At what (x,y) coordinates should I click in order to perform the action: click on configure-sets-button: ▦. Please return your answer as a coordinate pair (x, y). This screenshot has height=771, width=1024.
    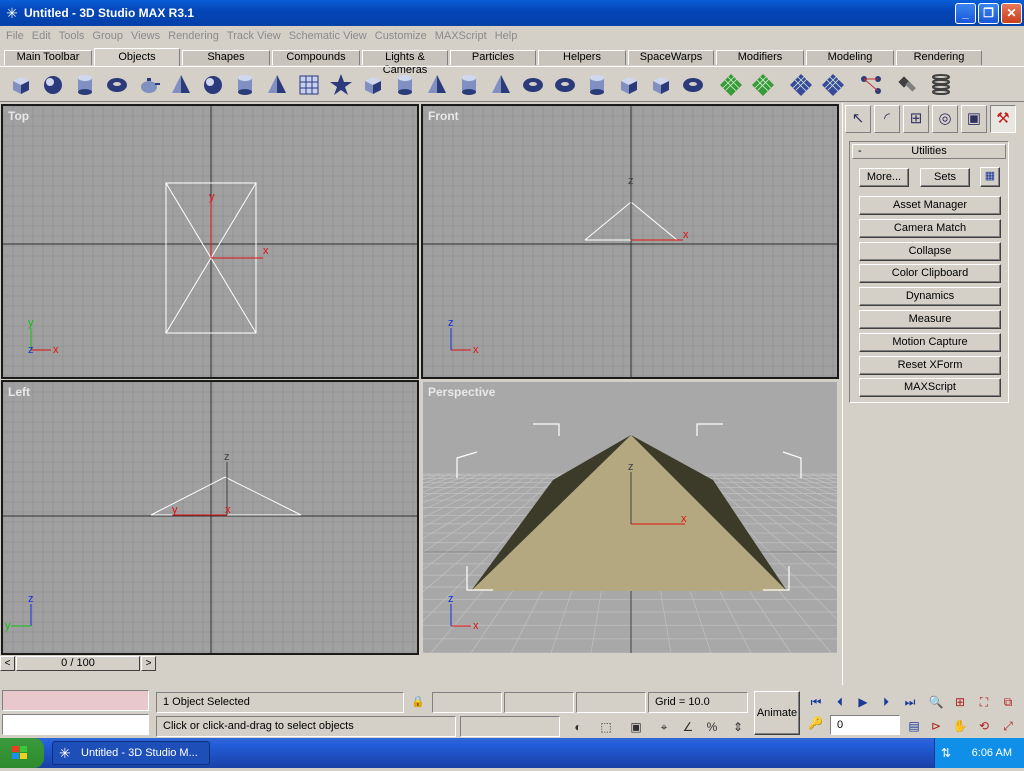
    Looking at the image, I should click on (990, 177).